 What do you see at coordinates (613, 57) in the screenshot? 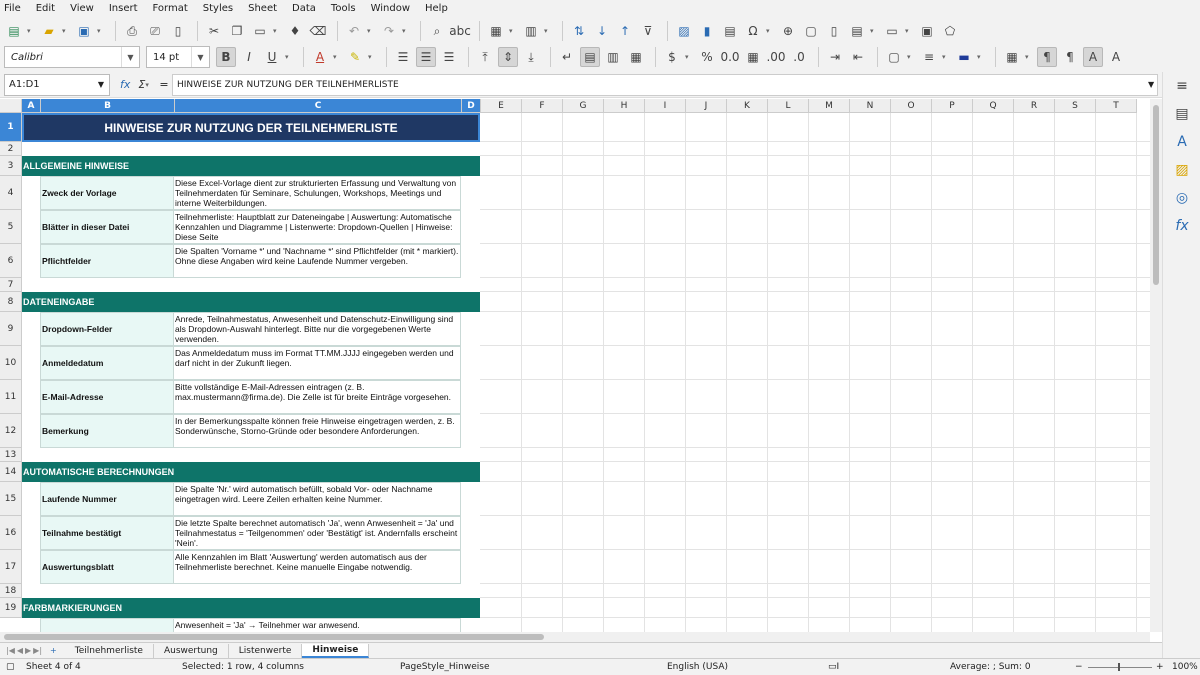
I see `merge-cells-icon: ▥` at bounding box center [613, 57].